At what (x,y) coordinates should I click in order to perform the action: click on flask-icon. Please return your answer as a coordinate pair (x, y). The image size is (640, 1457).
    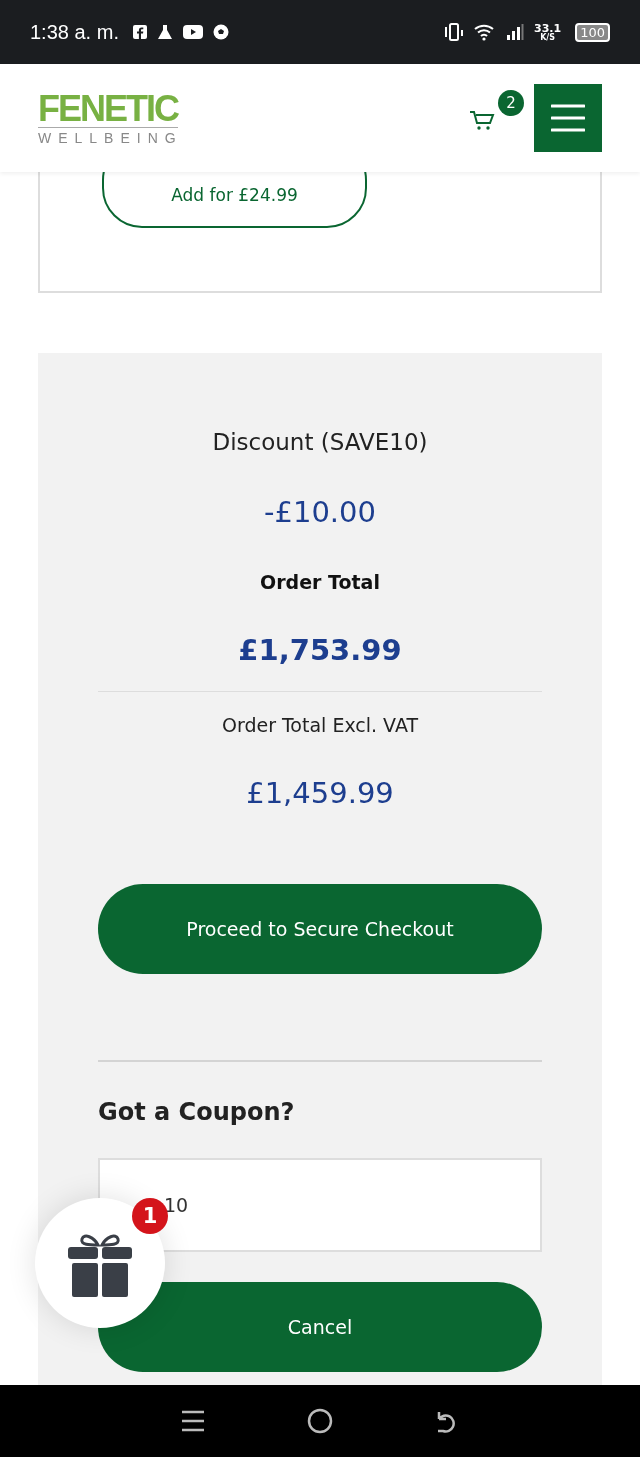
    Looking at the image, I should click on (164, 32).